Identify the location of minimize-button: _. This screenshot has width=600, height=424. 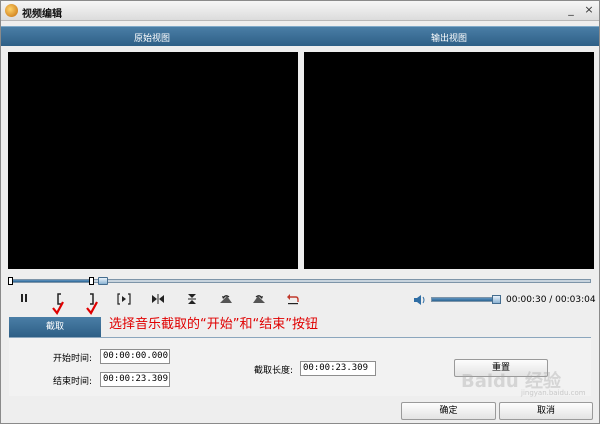
(571, 10).